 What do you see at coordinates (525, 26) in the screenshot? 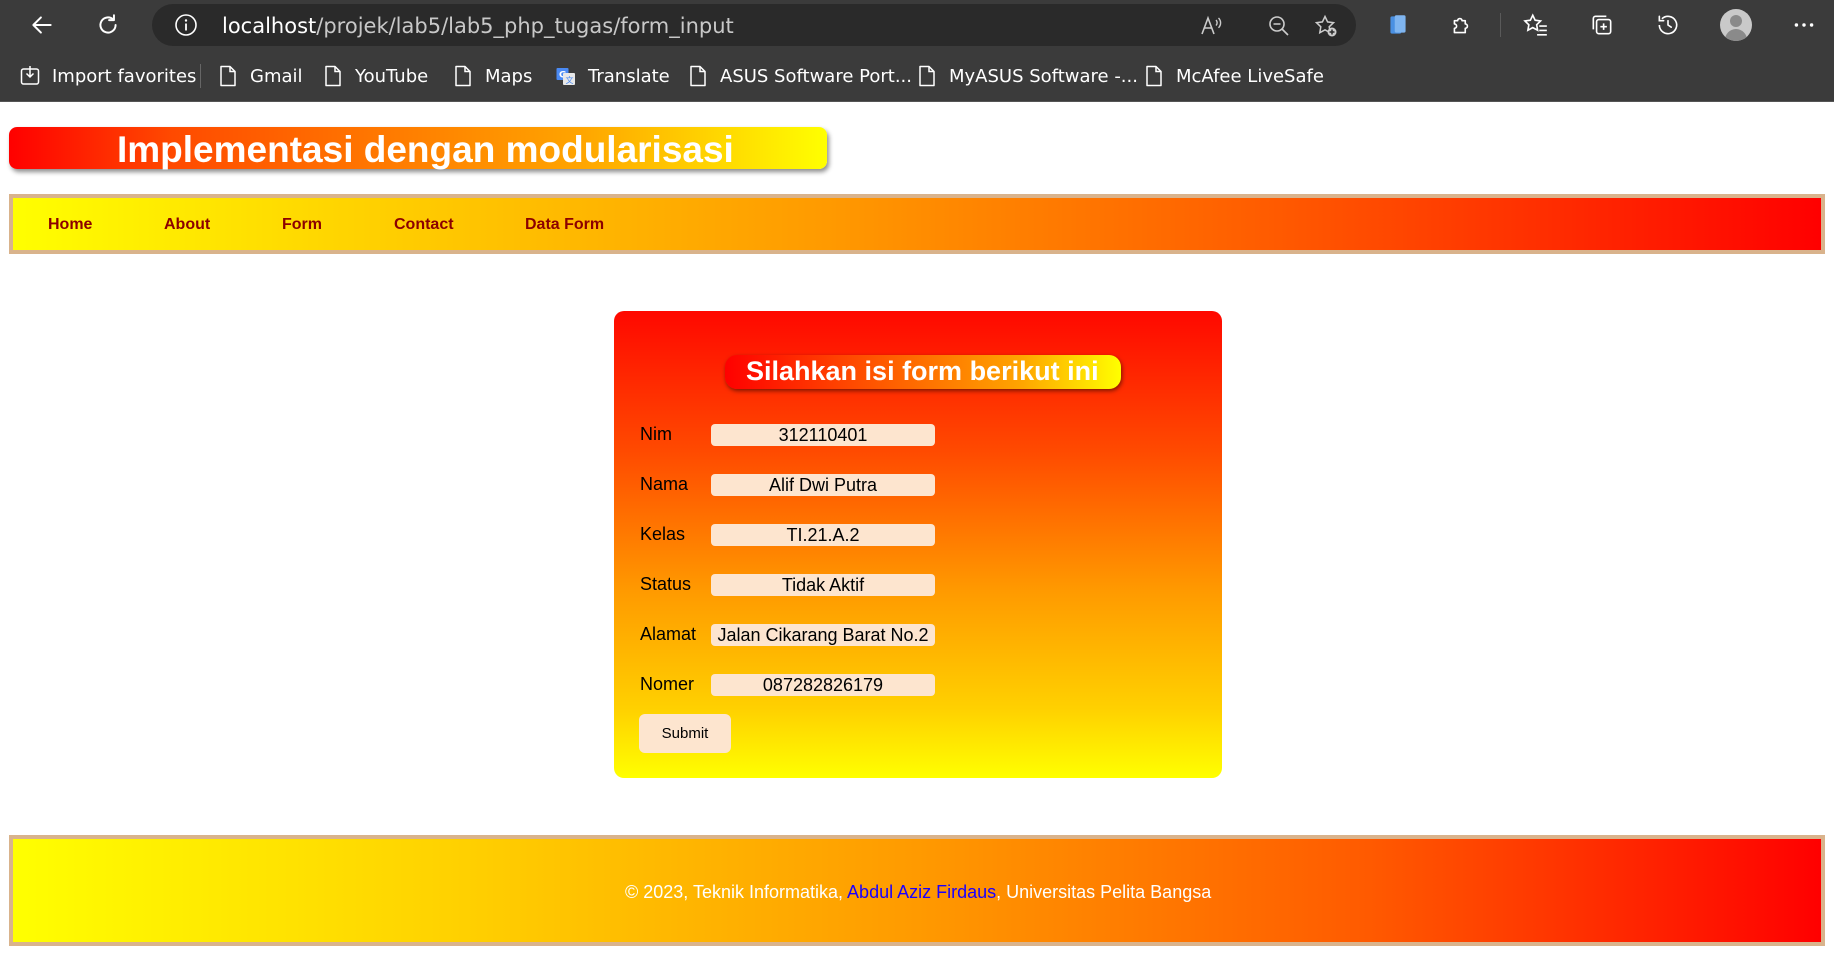
I see `url-path: /projek/lab5/lab5_php_tugas/form_input` at bounding box center [525, 26].